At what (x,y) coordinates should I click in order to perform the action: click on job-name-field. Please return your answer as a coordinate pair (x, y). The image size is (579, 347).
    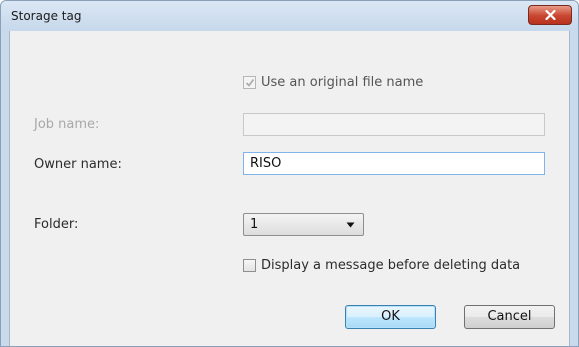
    Looking at the image, I should click on (394, 124).